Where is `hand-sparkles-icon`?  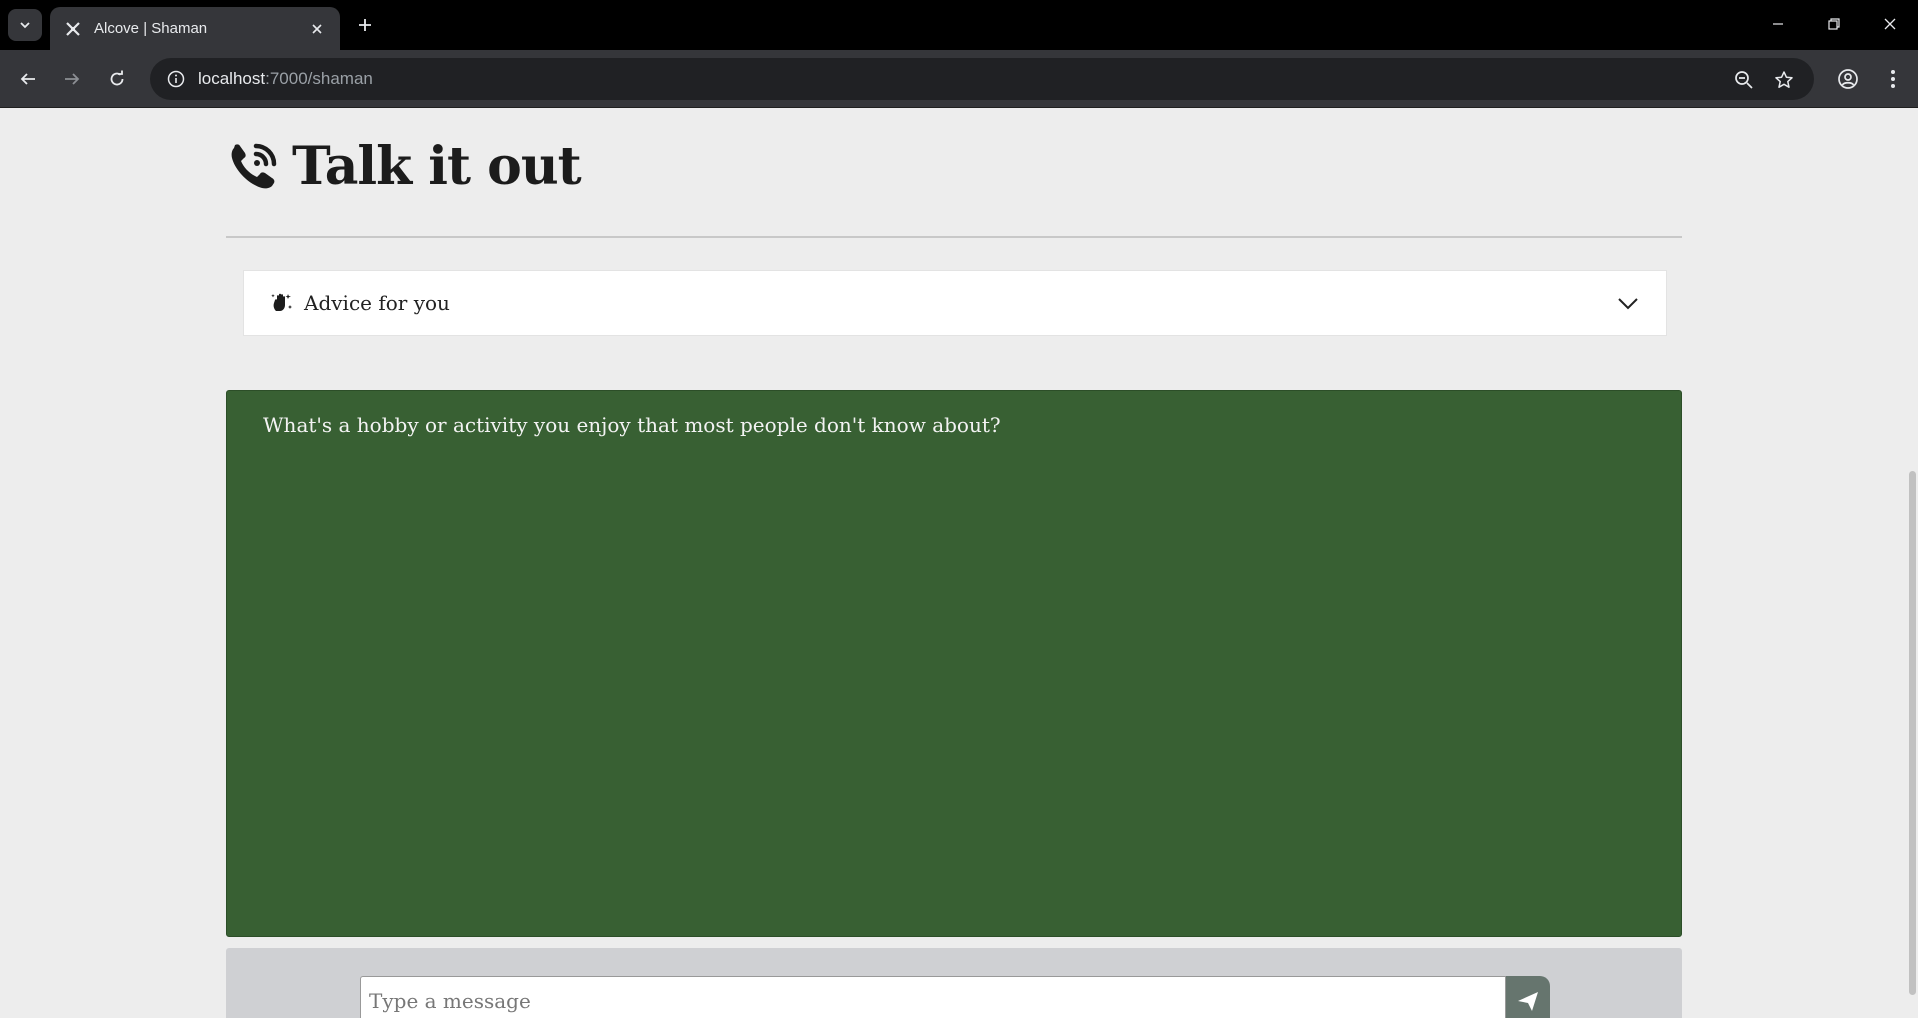 hand-sparkles-icon is located at coordinates (281, 302).